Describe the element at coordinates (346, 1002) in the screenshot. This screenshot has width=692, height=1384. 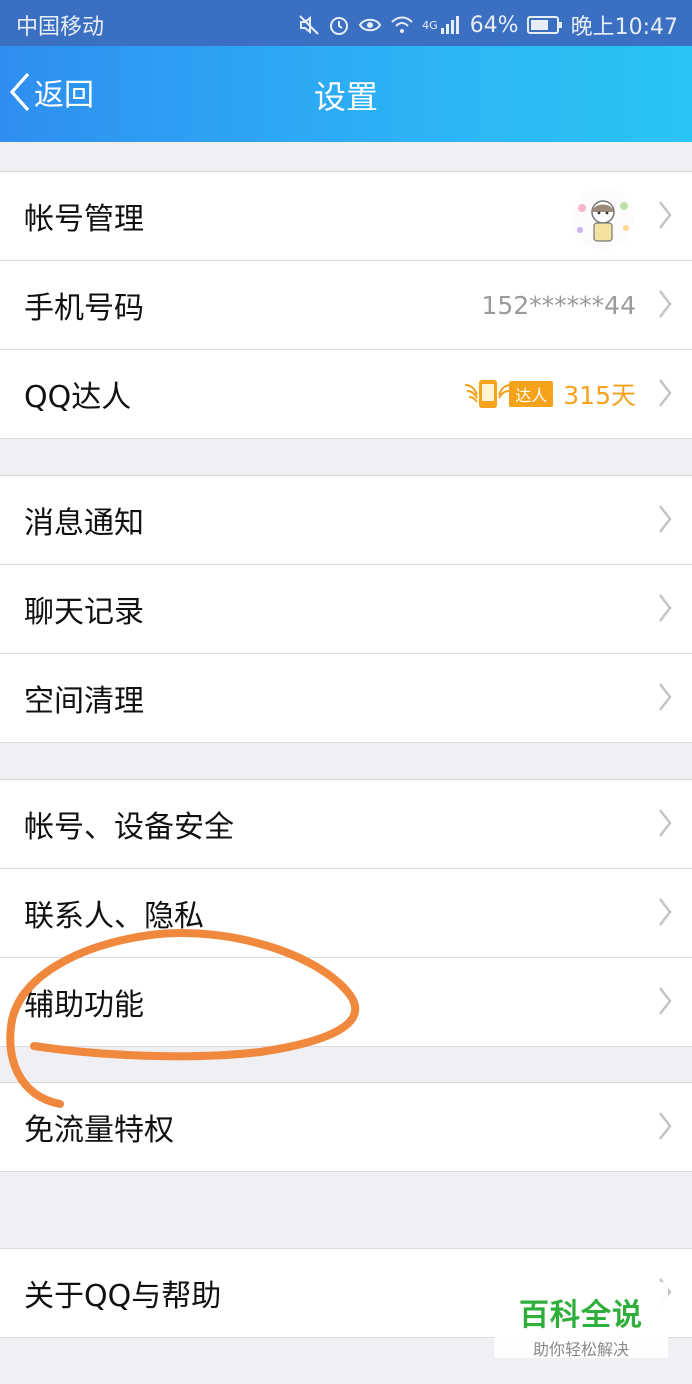
I see `row-accessibility: 辅助功能` at that location.